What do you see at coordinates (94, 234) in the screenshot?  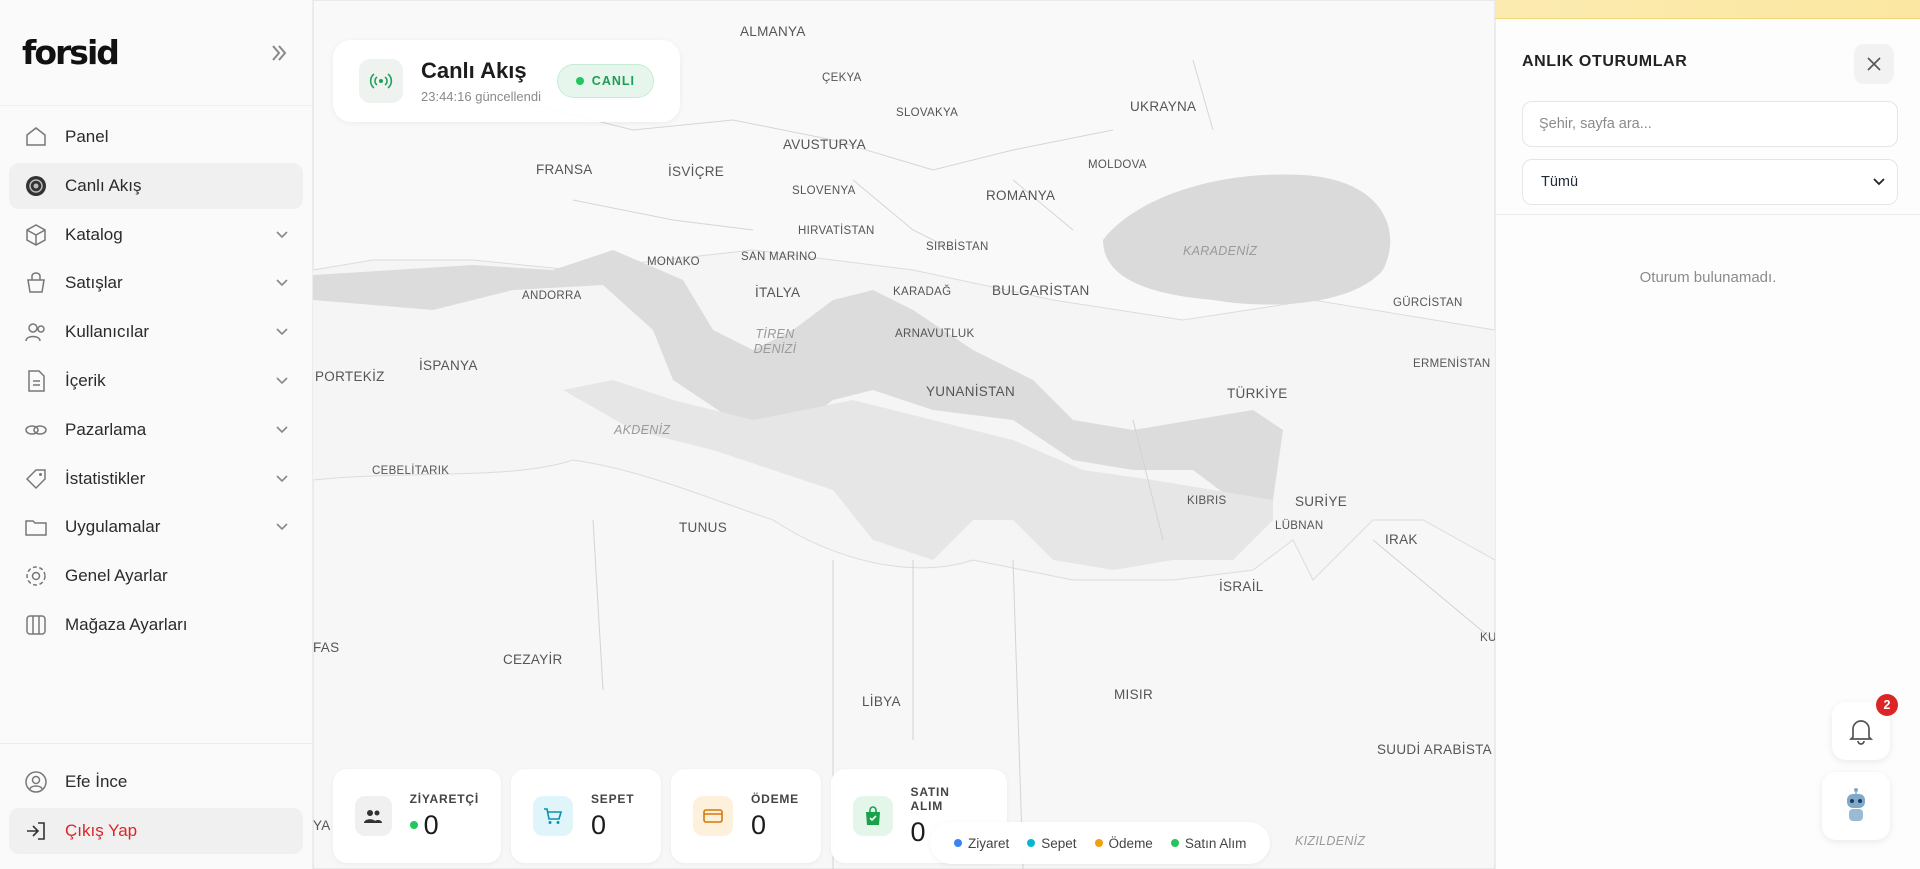 I see `nav-label: Katalog` at bounding box center [94, 234].